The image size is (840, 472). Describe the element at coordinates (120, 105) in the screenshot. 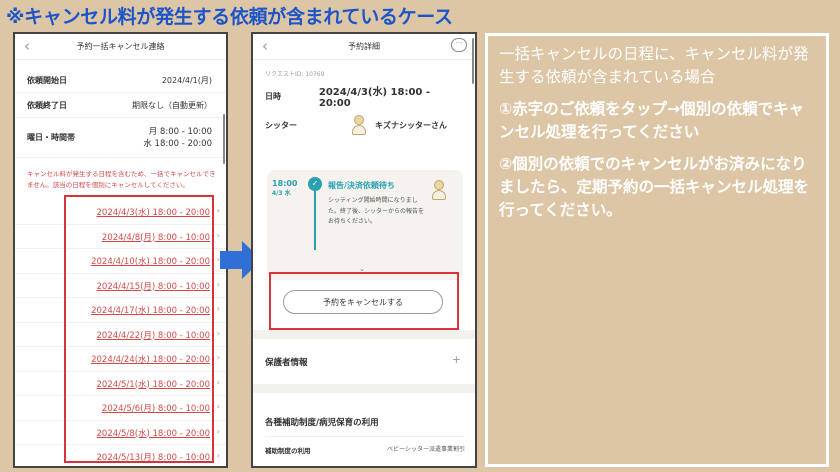

I see `end-date-row: 依頼終了日 期限なし（自動更新）` at that location.